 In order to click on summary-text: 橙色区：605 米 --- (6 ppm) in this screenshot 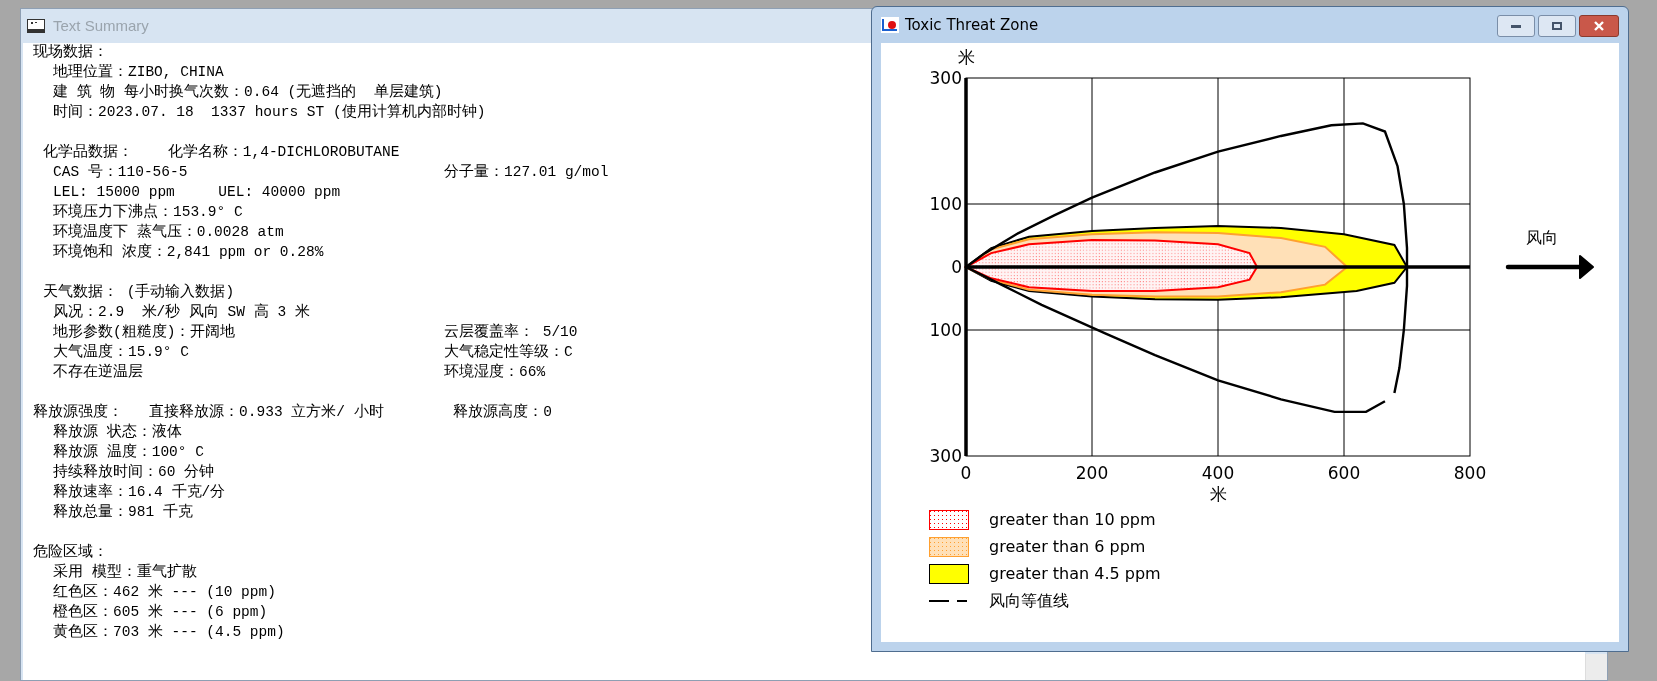, I will do `click(160, 612)`.